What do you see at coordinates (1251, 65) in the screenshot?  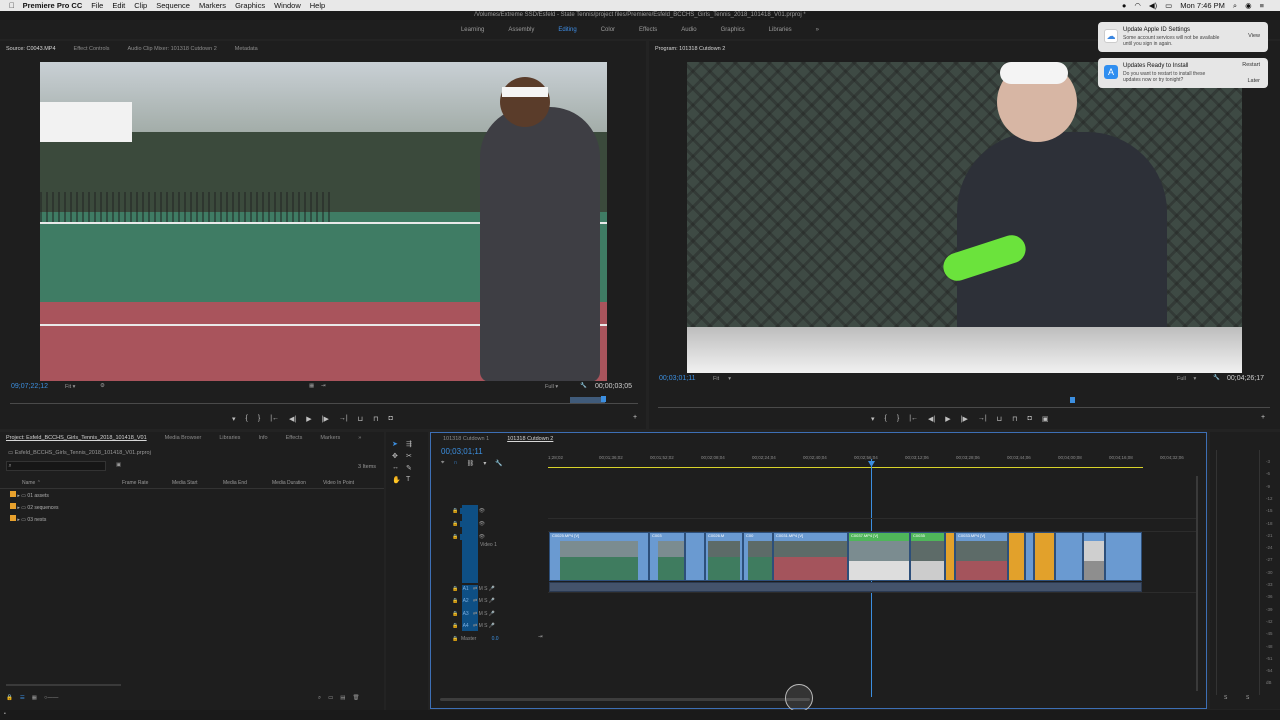 I see `restart-button: Restart` at bounding box center [1251, 65].